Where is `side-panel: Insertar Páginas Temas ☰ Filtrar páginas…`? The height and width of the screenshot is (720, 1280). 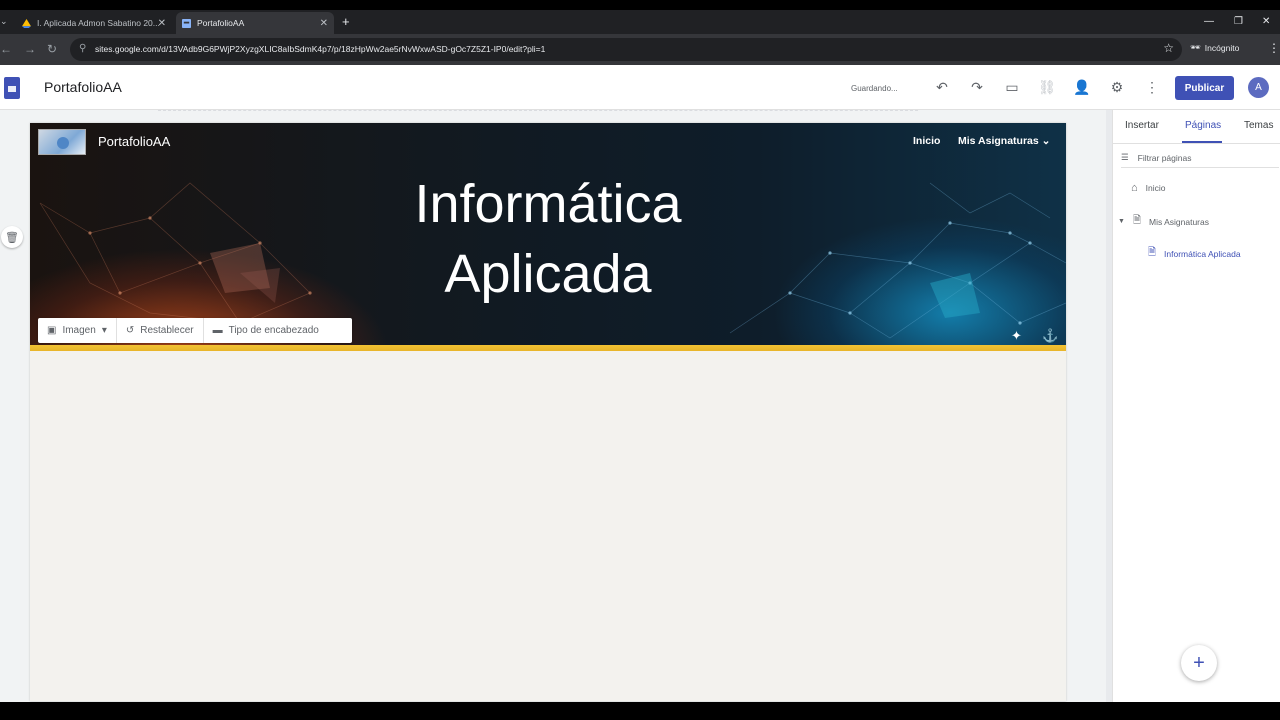
side-panel: Insertar Páginas Temas ☰ Filtrar páginas… is located at coordinates (1196, 406).